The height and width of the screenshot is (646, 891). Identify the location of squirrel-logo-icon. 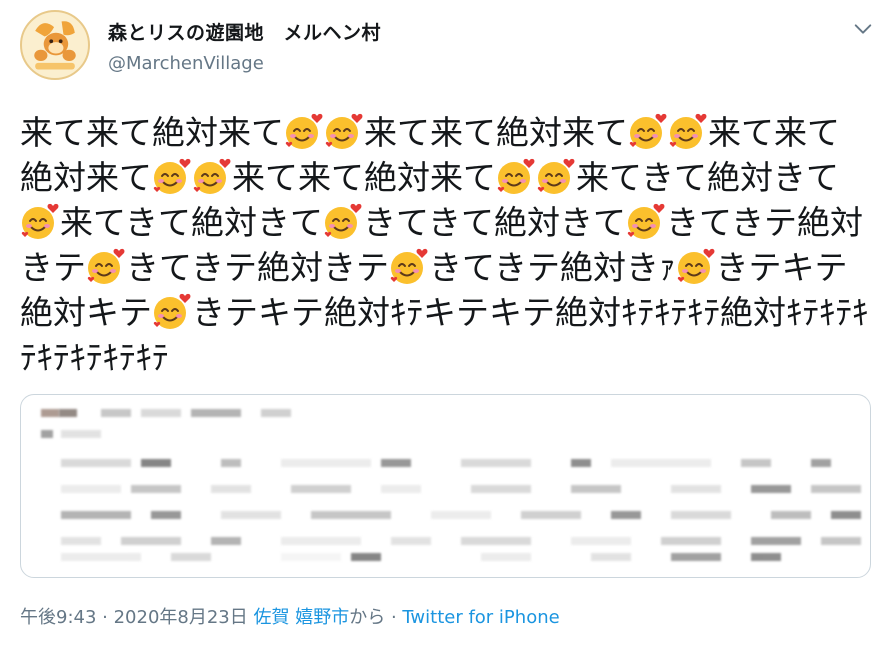
(55, 45).